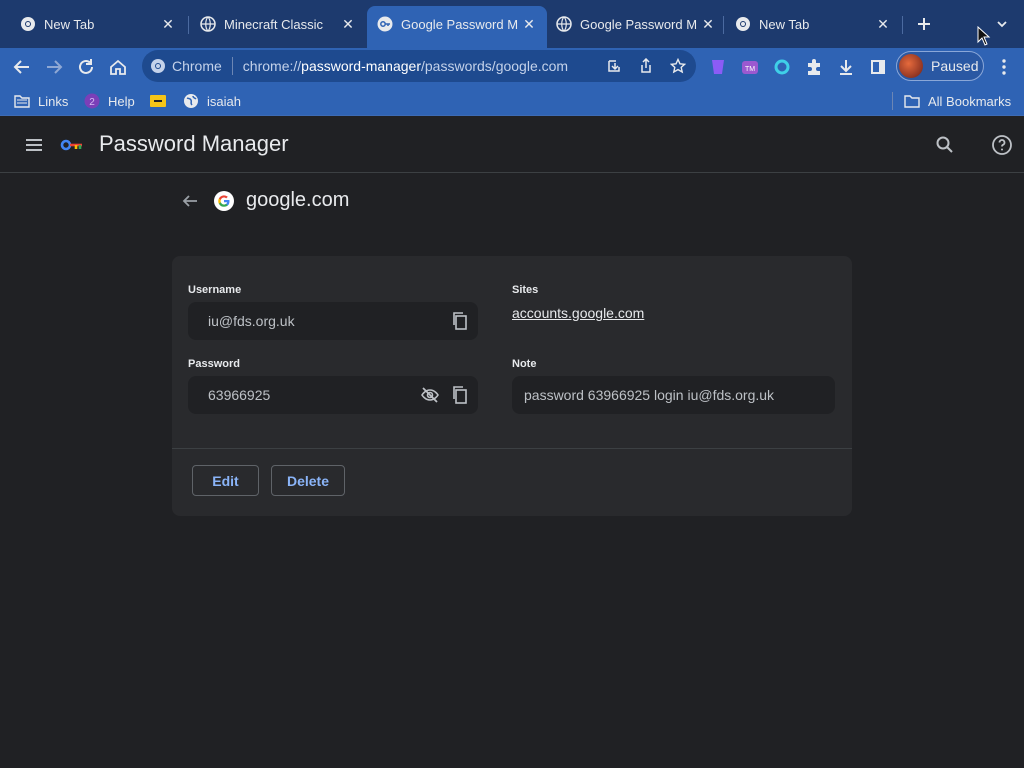 This screenshot has width=1024, height=768. I want to click on side-panel-icon, so click(878, 67).